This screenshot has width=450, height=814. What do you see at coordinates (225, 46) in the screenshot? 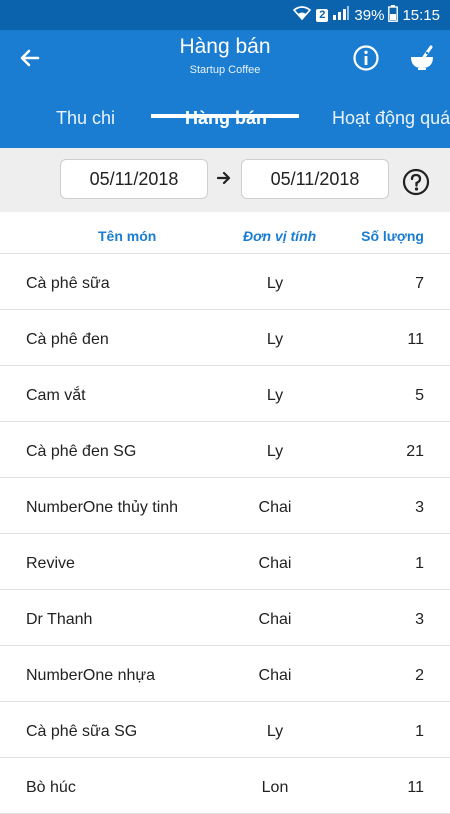
I see `page-title: Hàng bán` at bounding box center [225, 46].